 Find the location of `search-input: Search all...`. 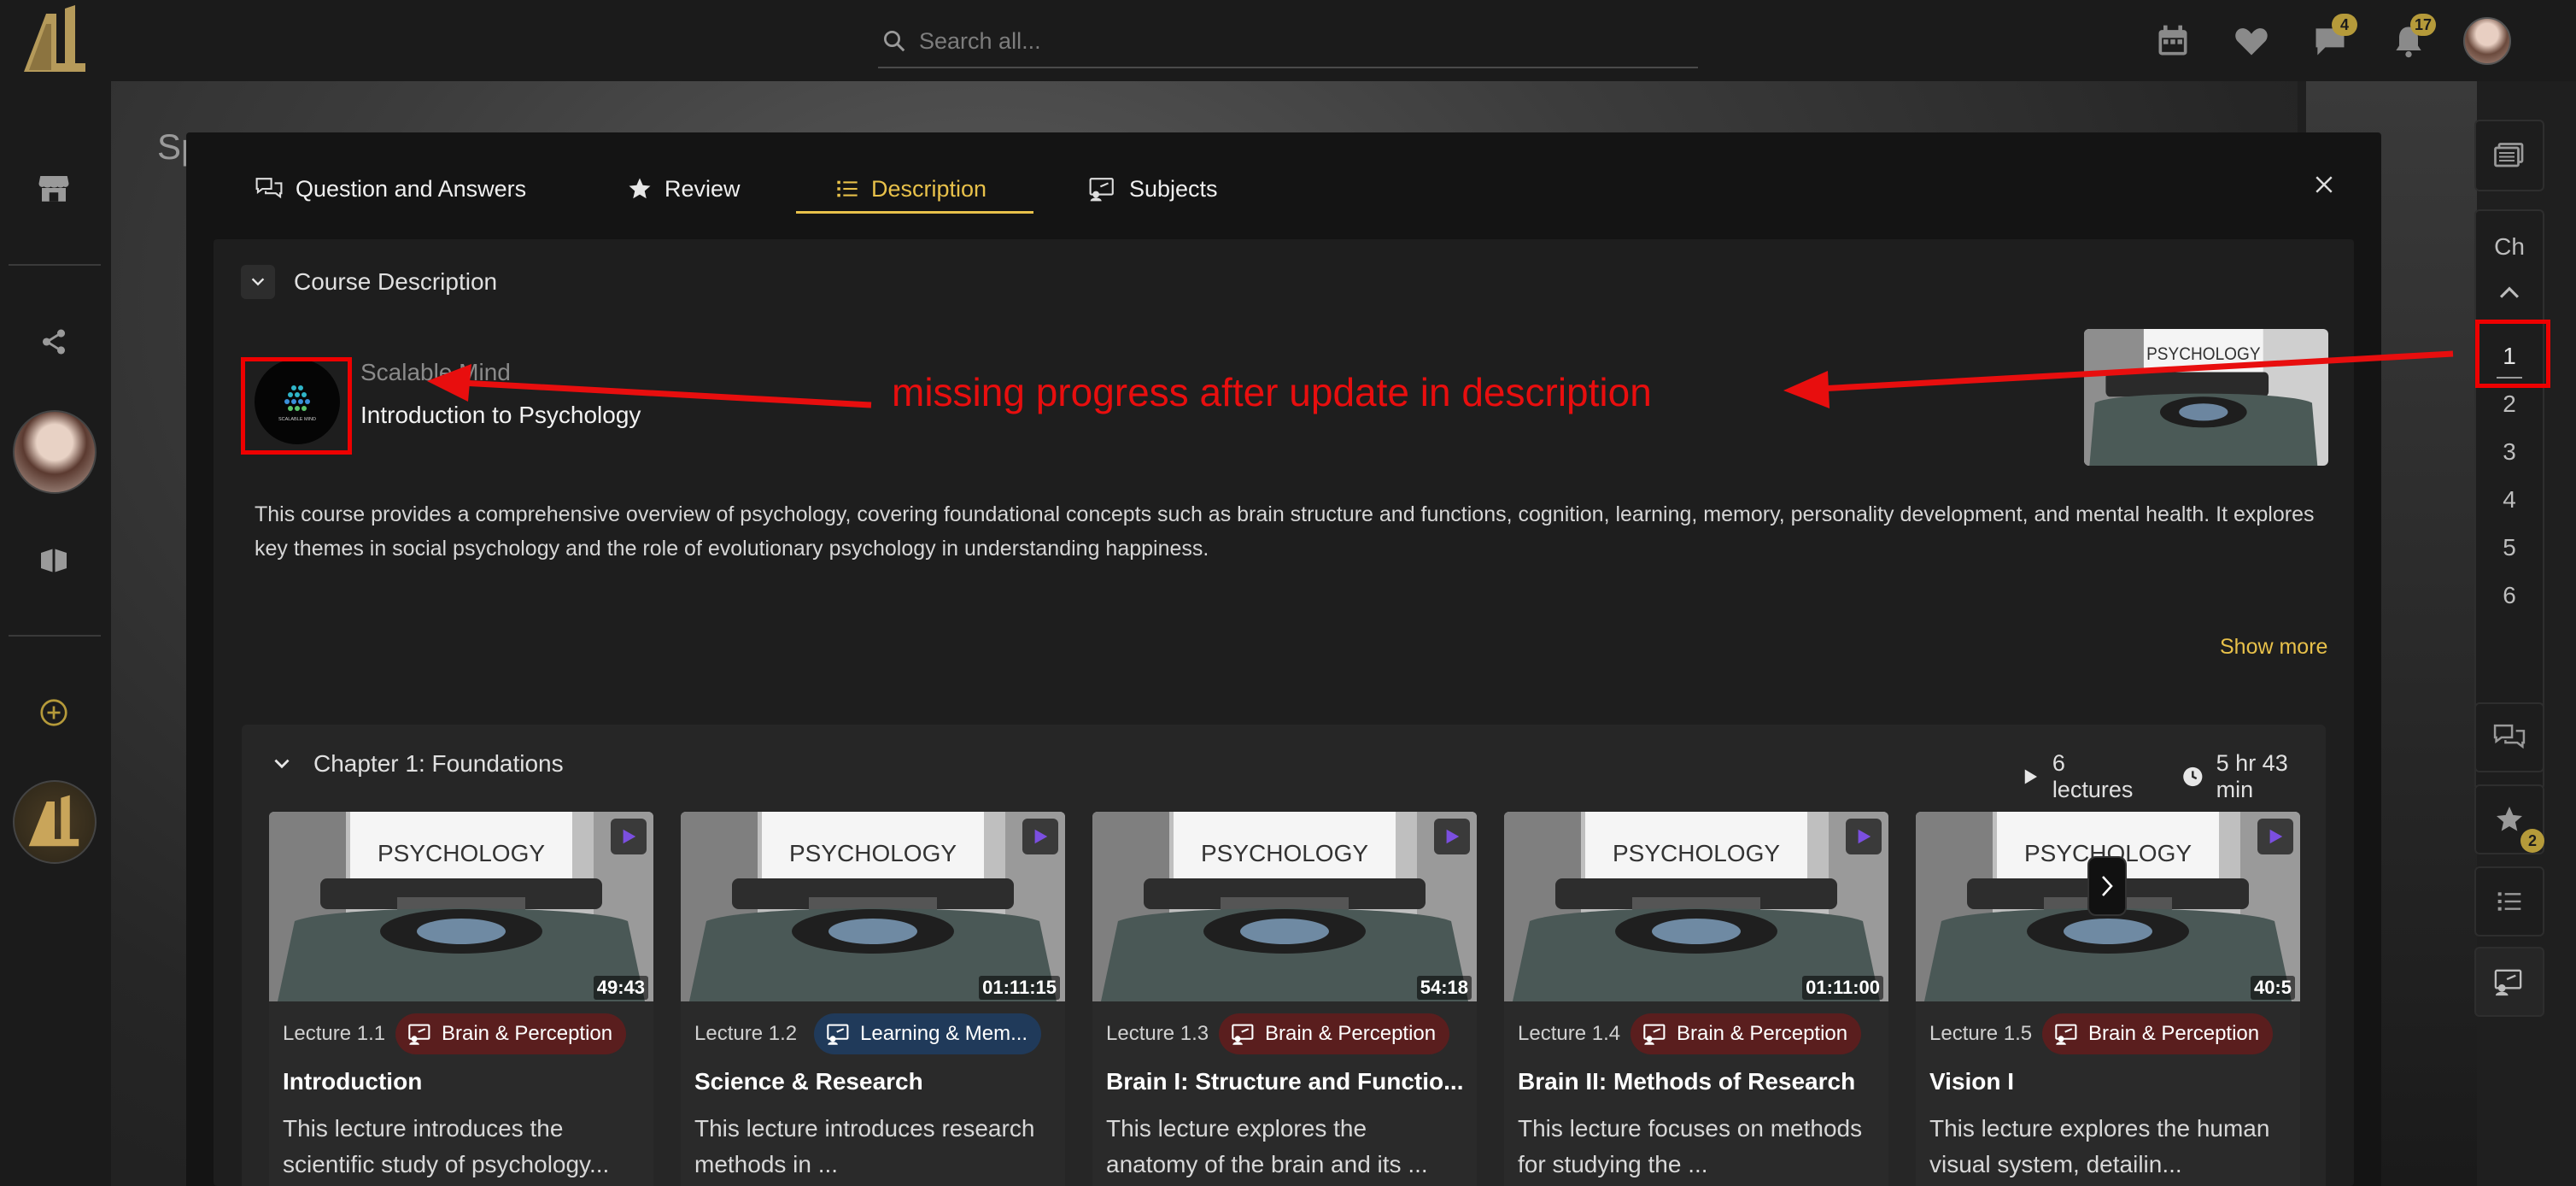

search-input: Search all... is located at coordinates (980, 41).